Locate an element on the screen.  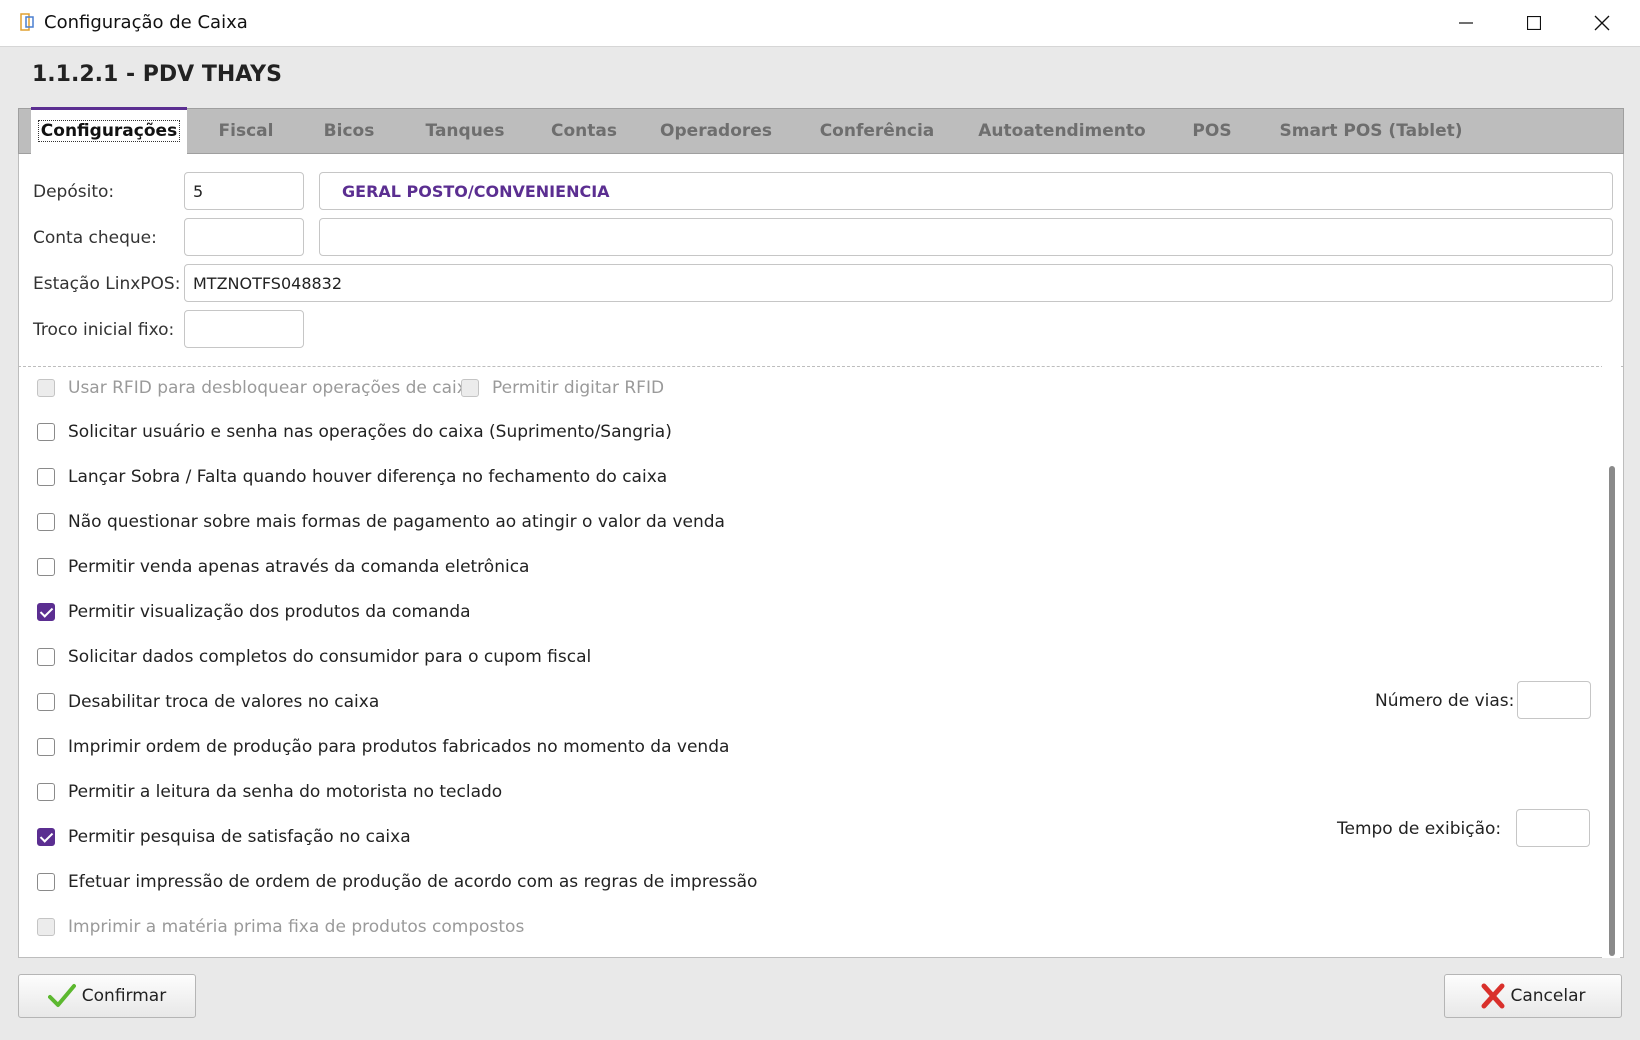
app-icon is located at coordinates (27, 22).